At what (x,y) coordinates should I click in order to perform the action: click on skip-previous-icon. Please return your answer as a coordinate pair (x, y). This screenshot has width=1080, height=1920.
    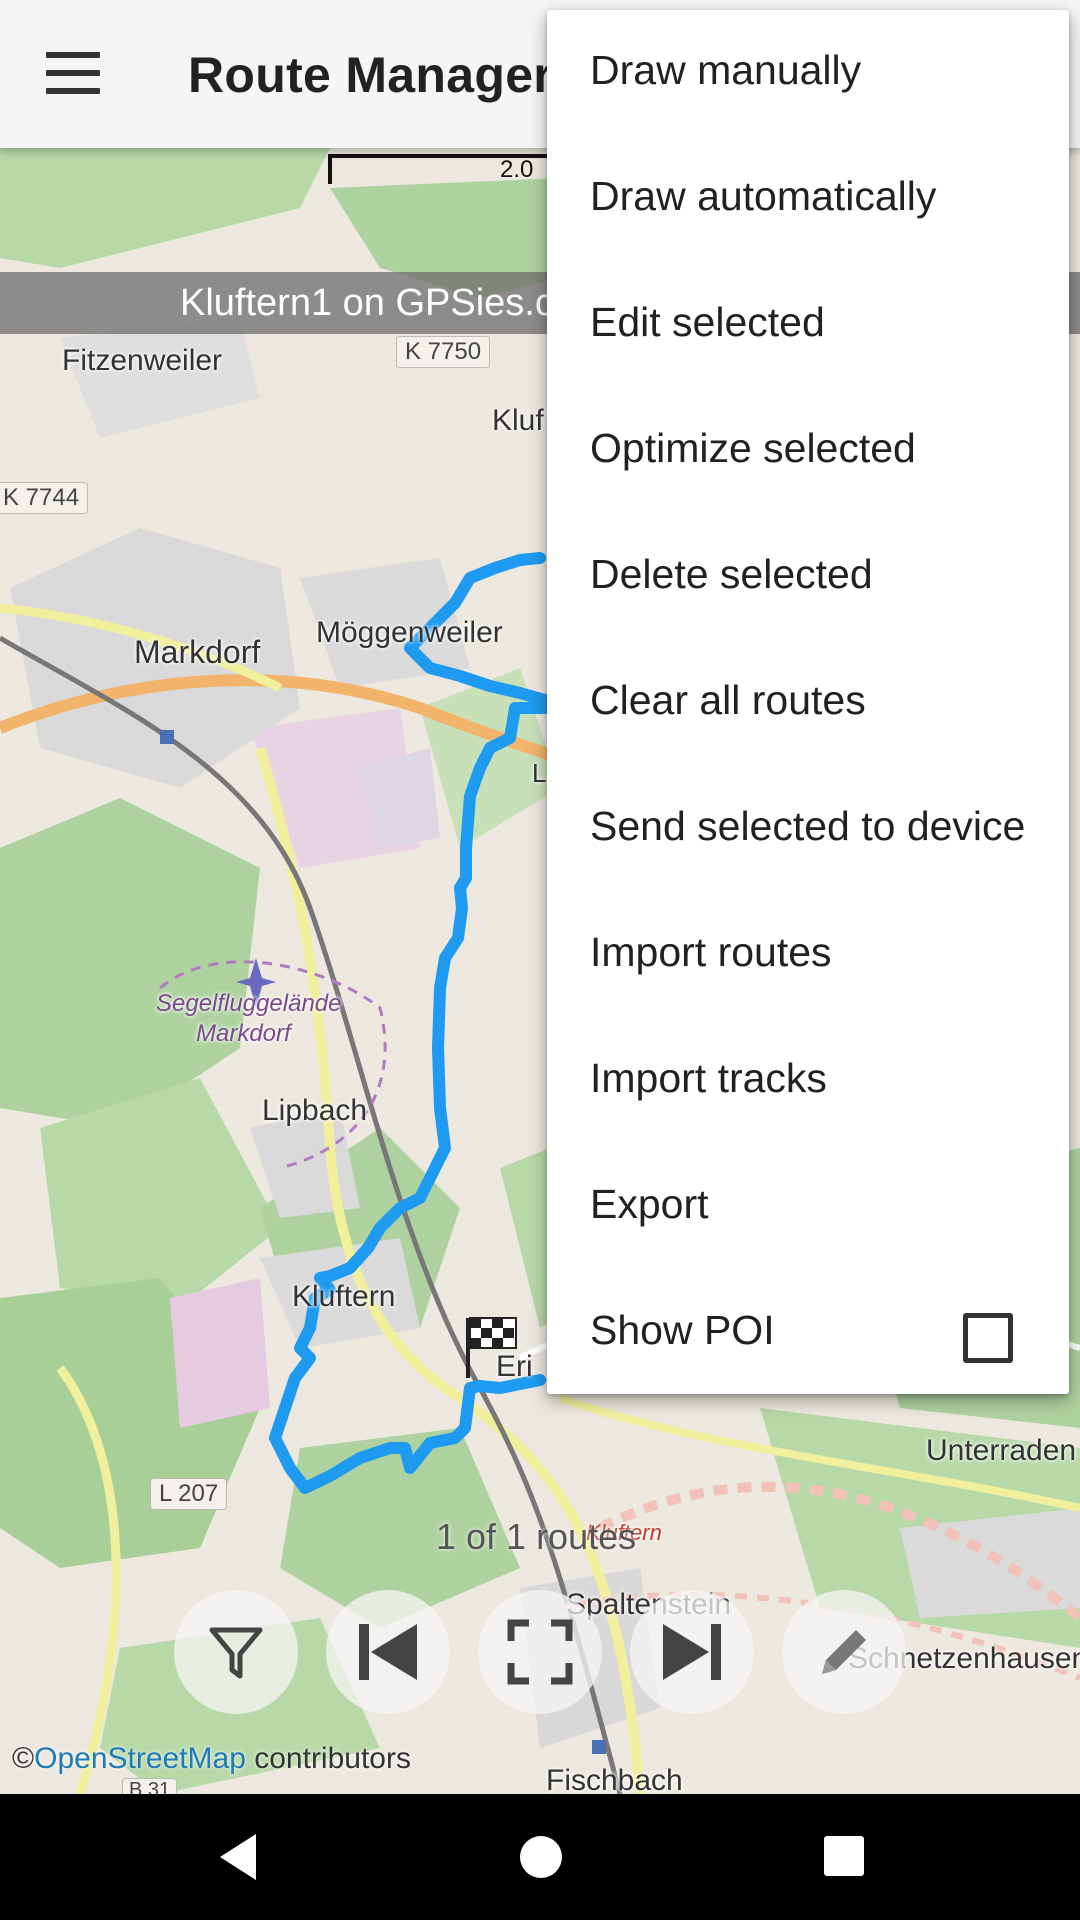
    Looking at the image, I should click on (388, 1652).